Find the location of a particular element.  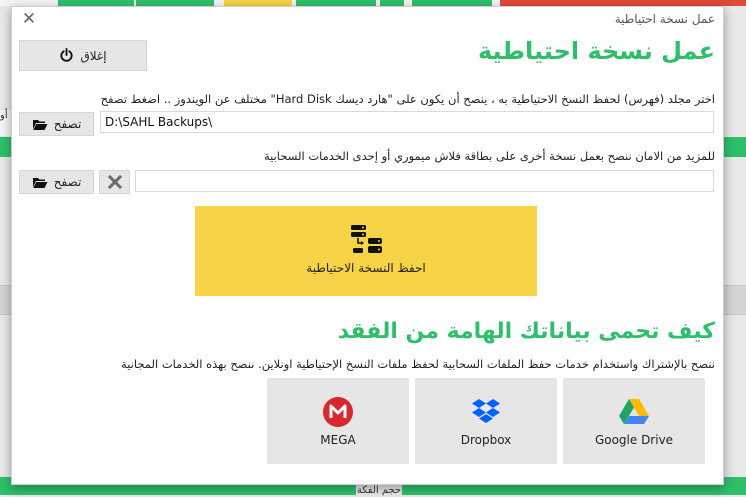

clear-path-button is located at coordinates (114, 182).